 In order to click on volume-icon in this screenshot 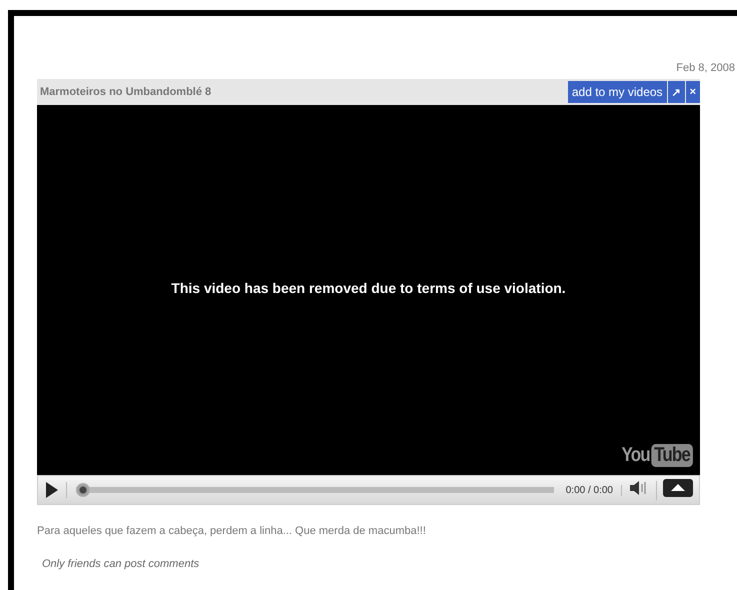, I will do `click(639, 487)`.